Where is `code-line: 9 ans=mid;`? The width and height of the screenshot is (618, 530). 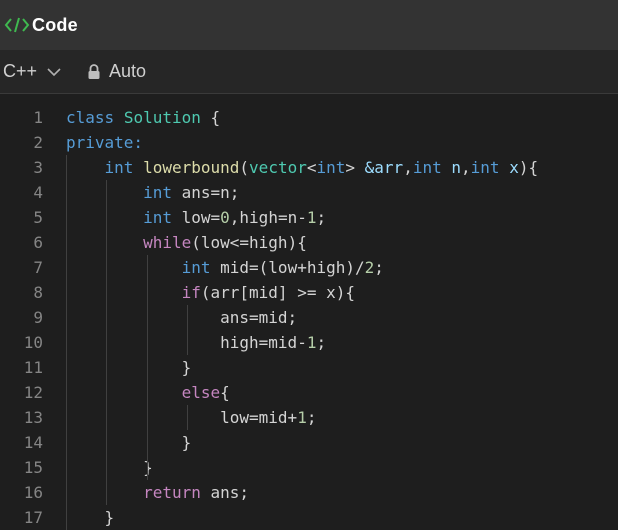
code-line: 9 ans=mid; is located at coordinates (309, 317).